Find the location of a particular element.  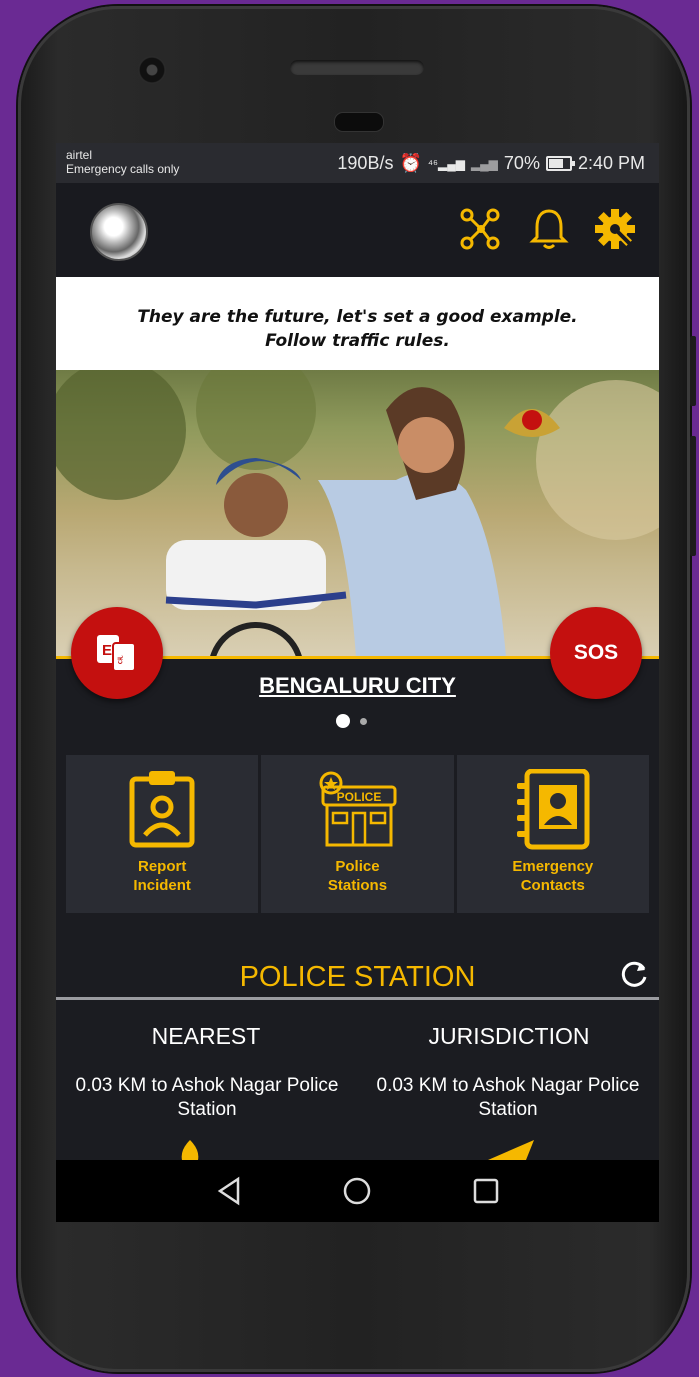

police-stations-label: Police Stations is located at coordinates (357, 876).